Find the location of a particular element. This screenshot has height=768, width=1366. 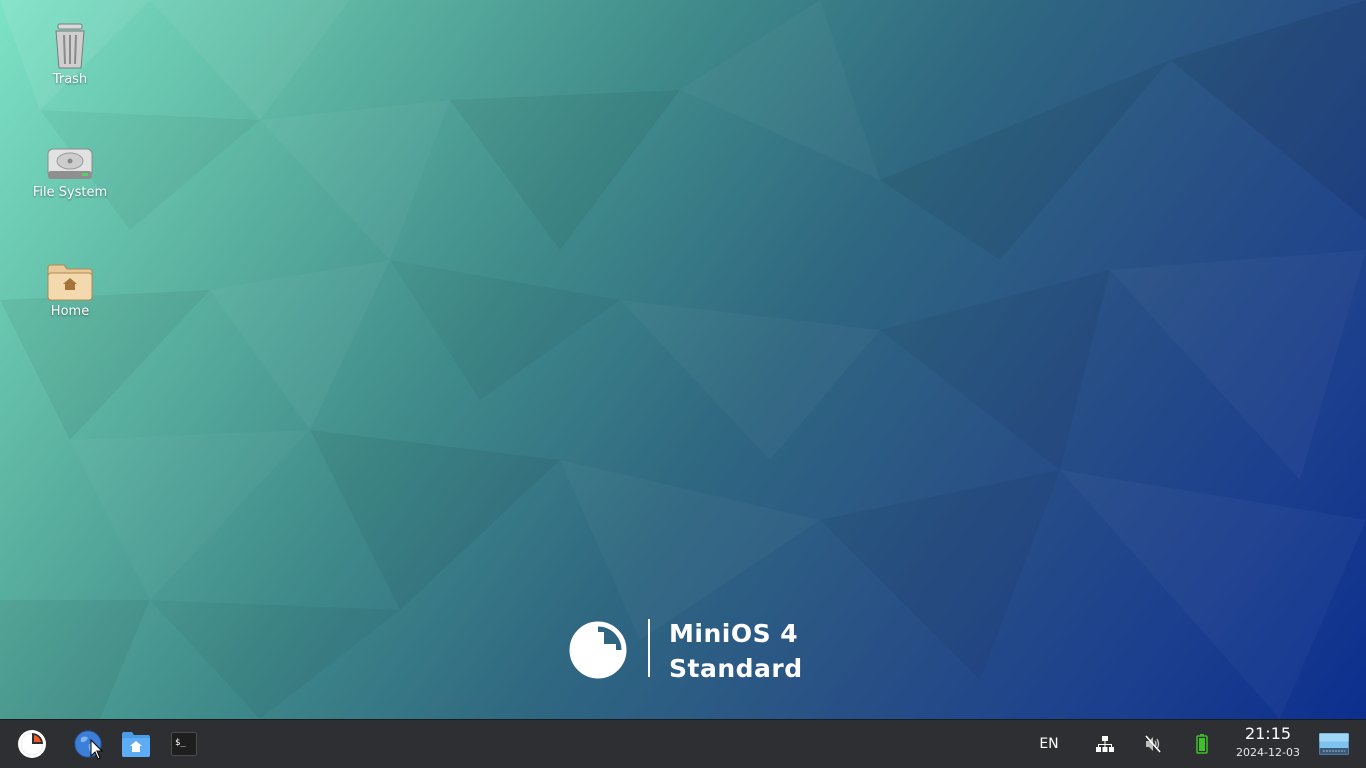

clock: 21:15 2024-12-03 is located at coordinates (1268, 742).